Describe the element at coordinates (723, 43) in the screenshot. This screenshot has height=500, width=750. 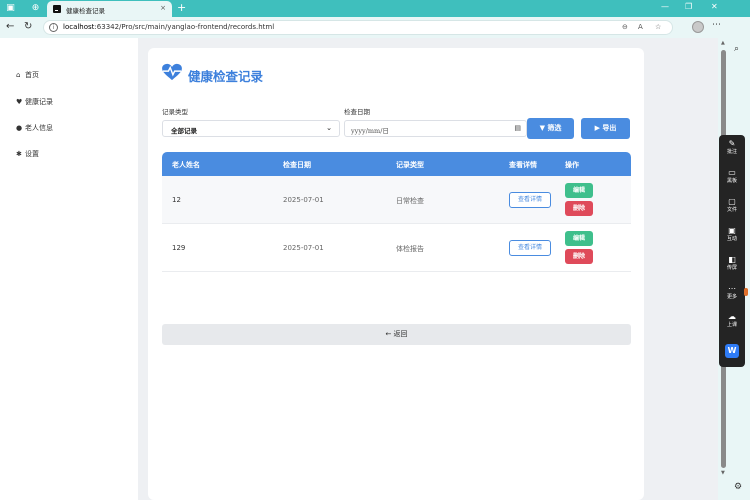
I see `scroll-up-icon: ▲` at that location.